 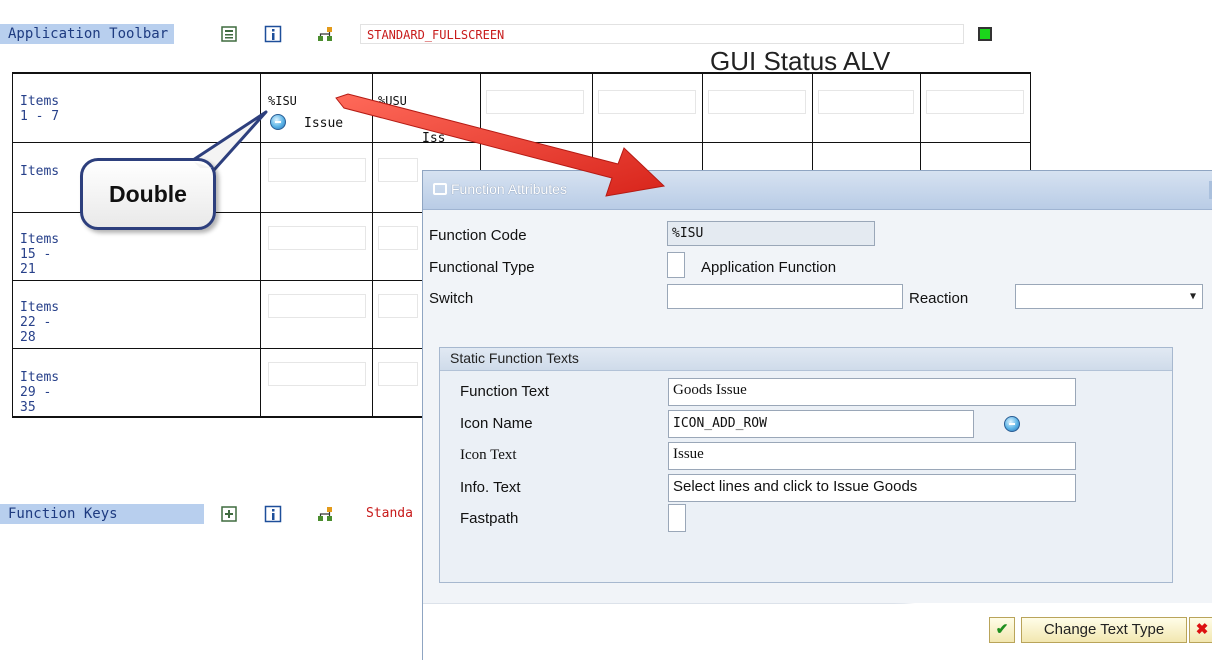 What do you see at coordinates (389, 513) in the screenshot?
I see `function-keys-status-name: Standa` at bounding box center [389, 513].